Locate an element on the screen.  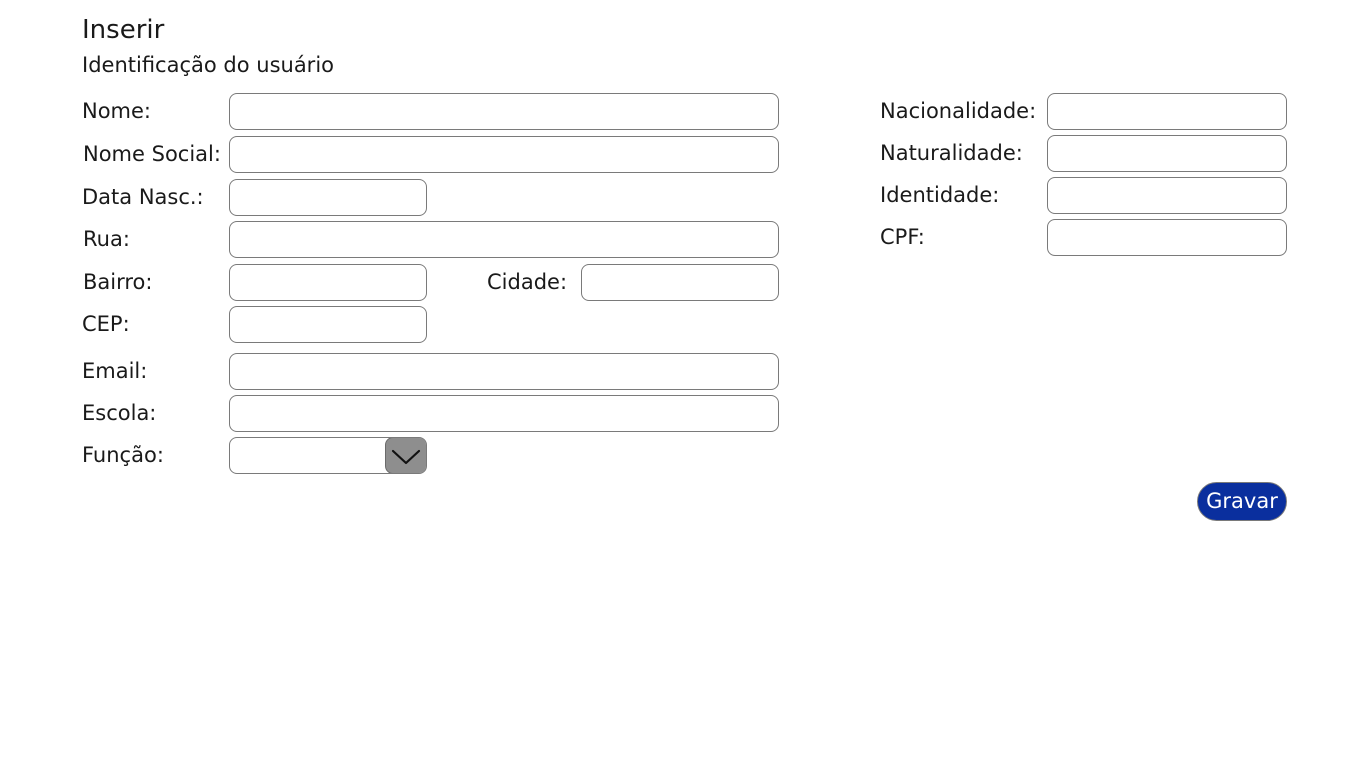
email-label: Email: is located at coordinates (115, 371).